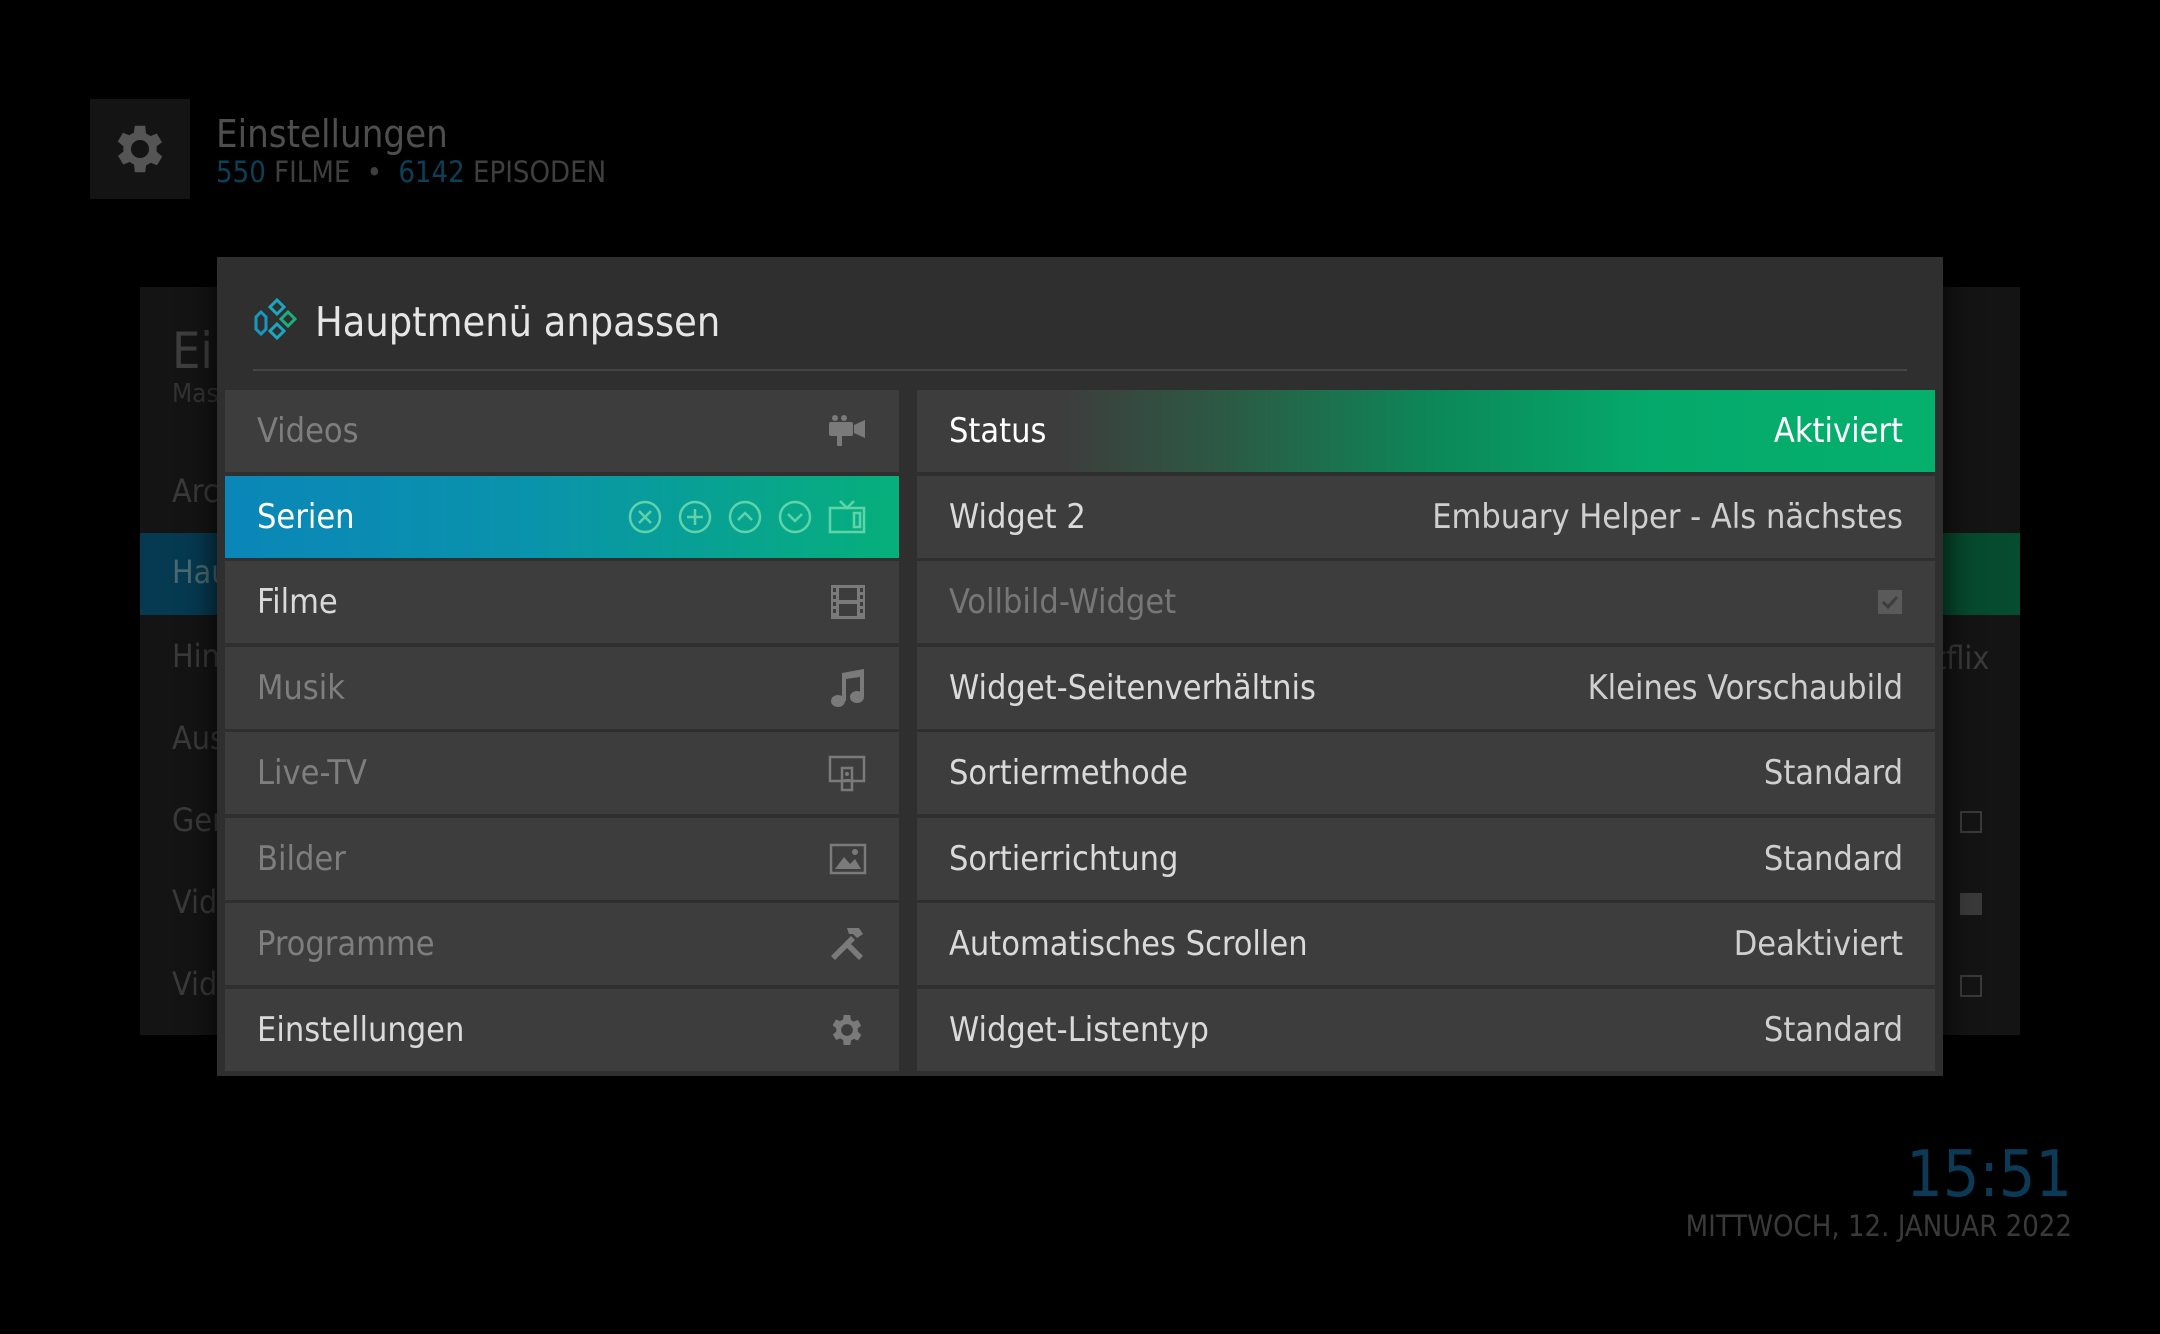  What do you see at coordinates (1426, 602) in the screenshot?
I see `setting-vollbild-widget: Vollbild-Widget` at bounding box center [1426, 602].